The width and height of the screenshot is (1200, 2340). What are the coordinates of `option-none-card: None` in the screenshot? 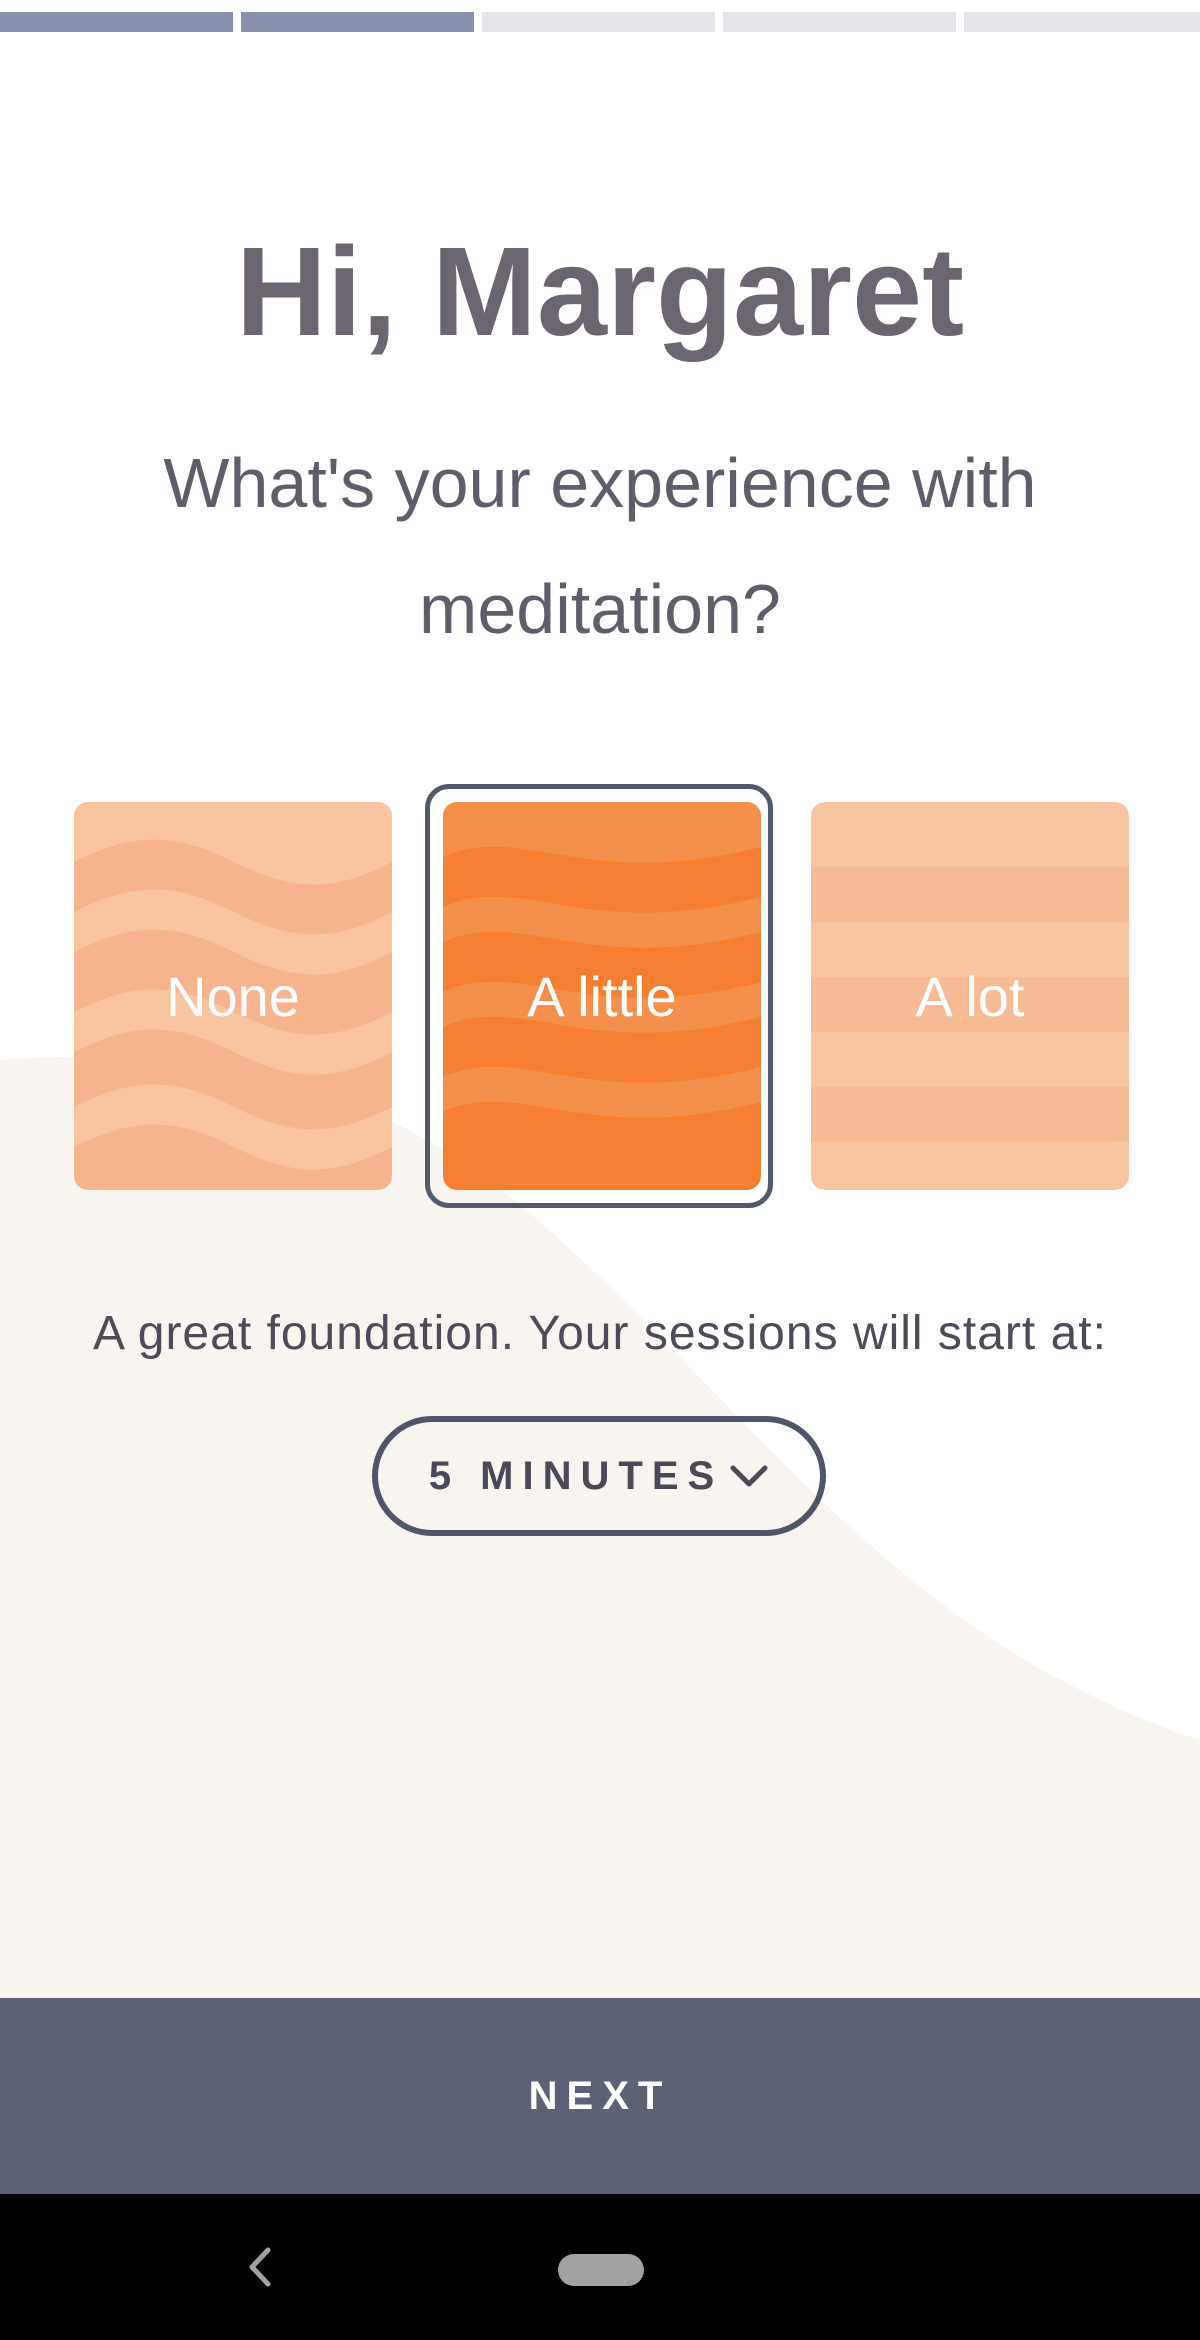 It's located at (233, 996).